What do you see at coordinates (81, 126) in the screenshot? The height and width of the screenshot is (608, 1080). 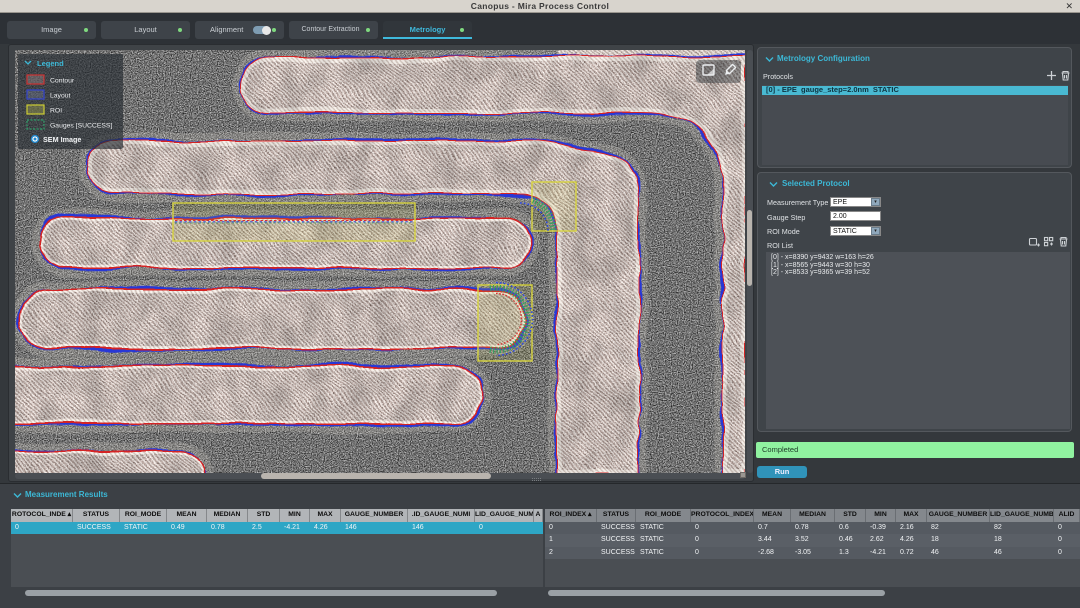 I see `svg-text: Gauges [SUCCESS]` at bounding box center [81, 126].